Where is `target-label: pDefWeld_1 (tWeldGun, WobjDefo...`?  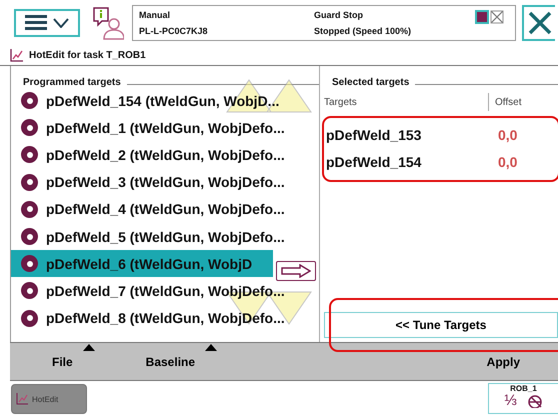 target-label: pDefWeld_1 (tWeldGun, WobjDefo... is located at coordinates (165, 128).